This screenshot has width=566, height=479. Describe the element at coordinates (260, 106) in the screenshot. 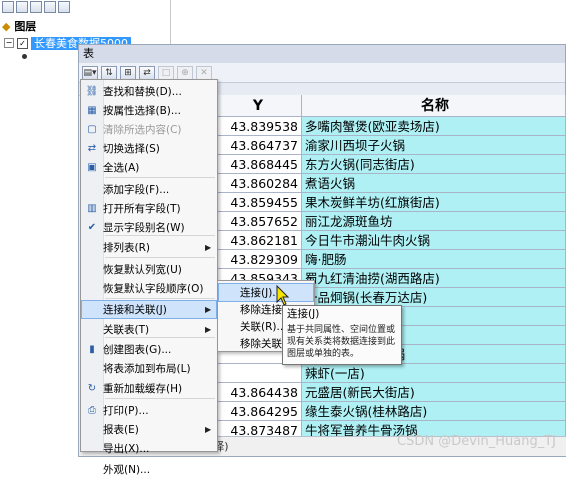

I see `column-header-y: Y` at that location.